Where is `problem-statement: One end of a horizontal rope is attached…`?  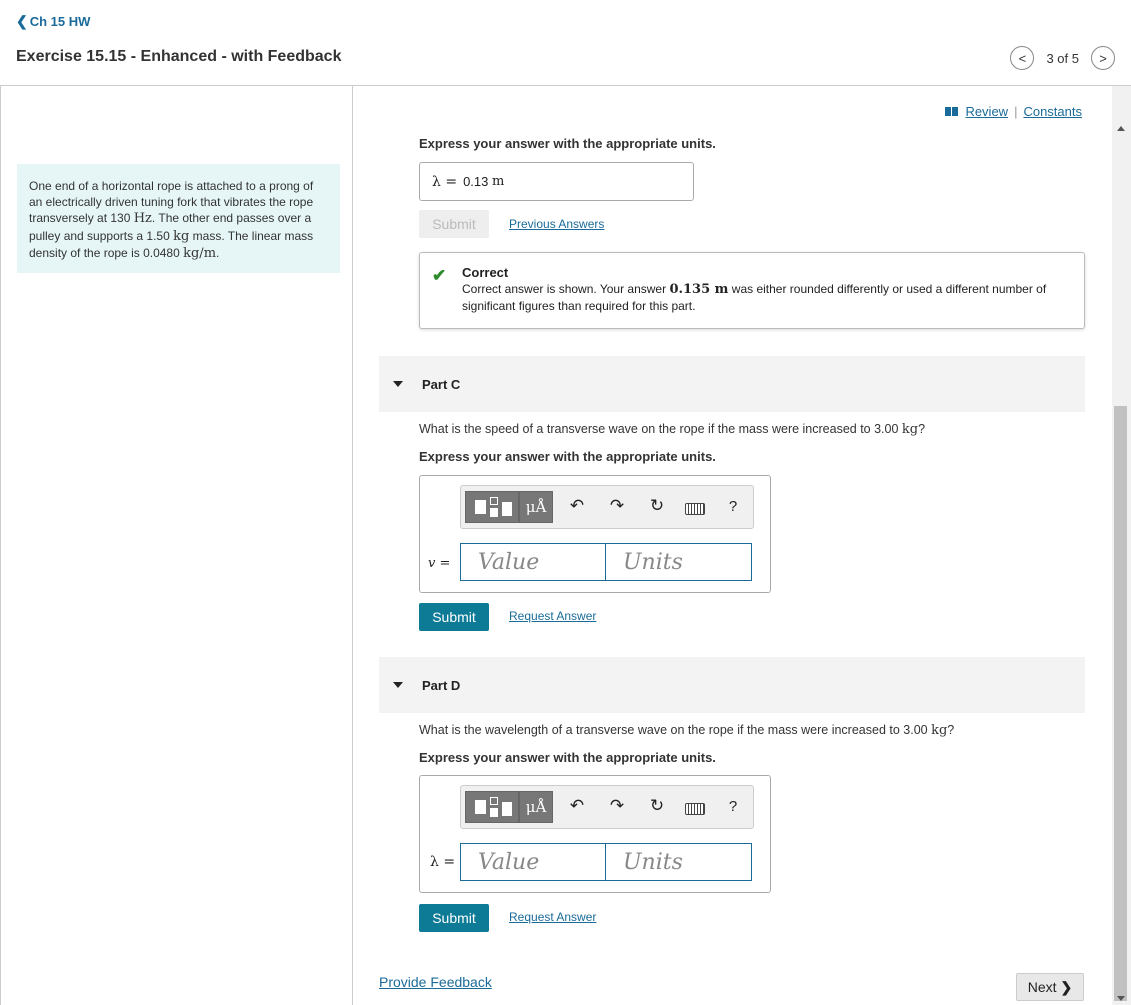
problem-statement: One end of a horizontal rope is attached… is located at coordinates (178, 219).